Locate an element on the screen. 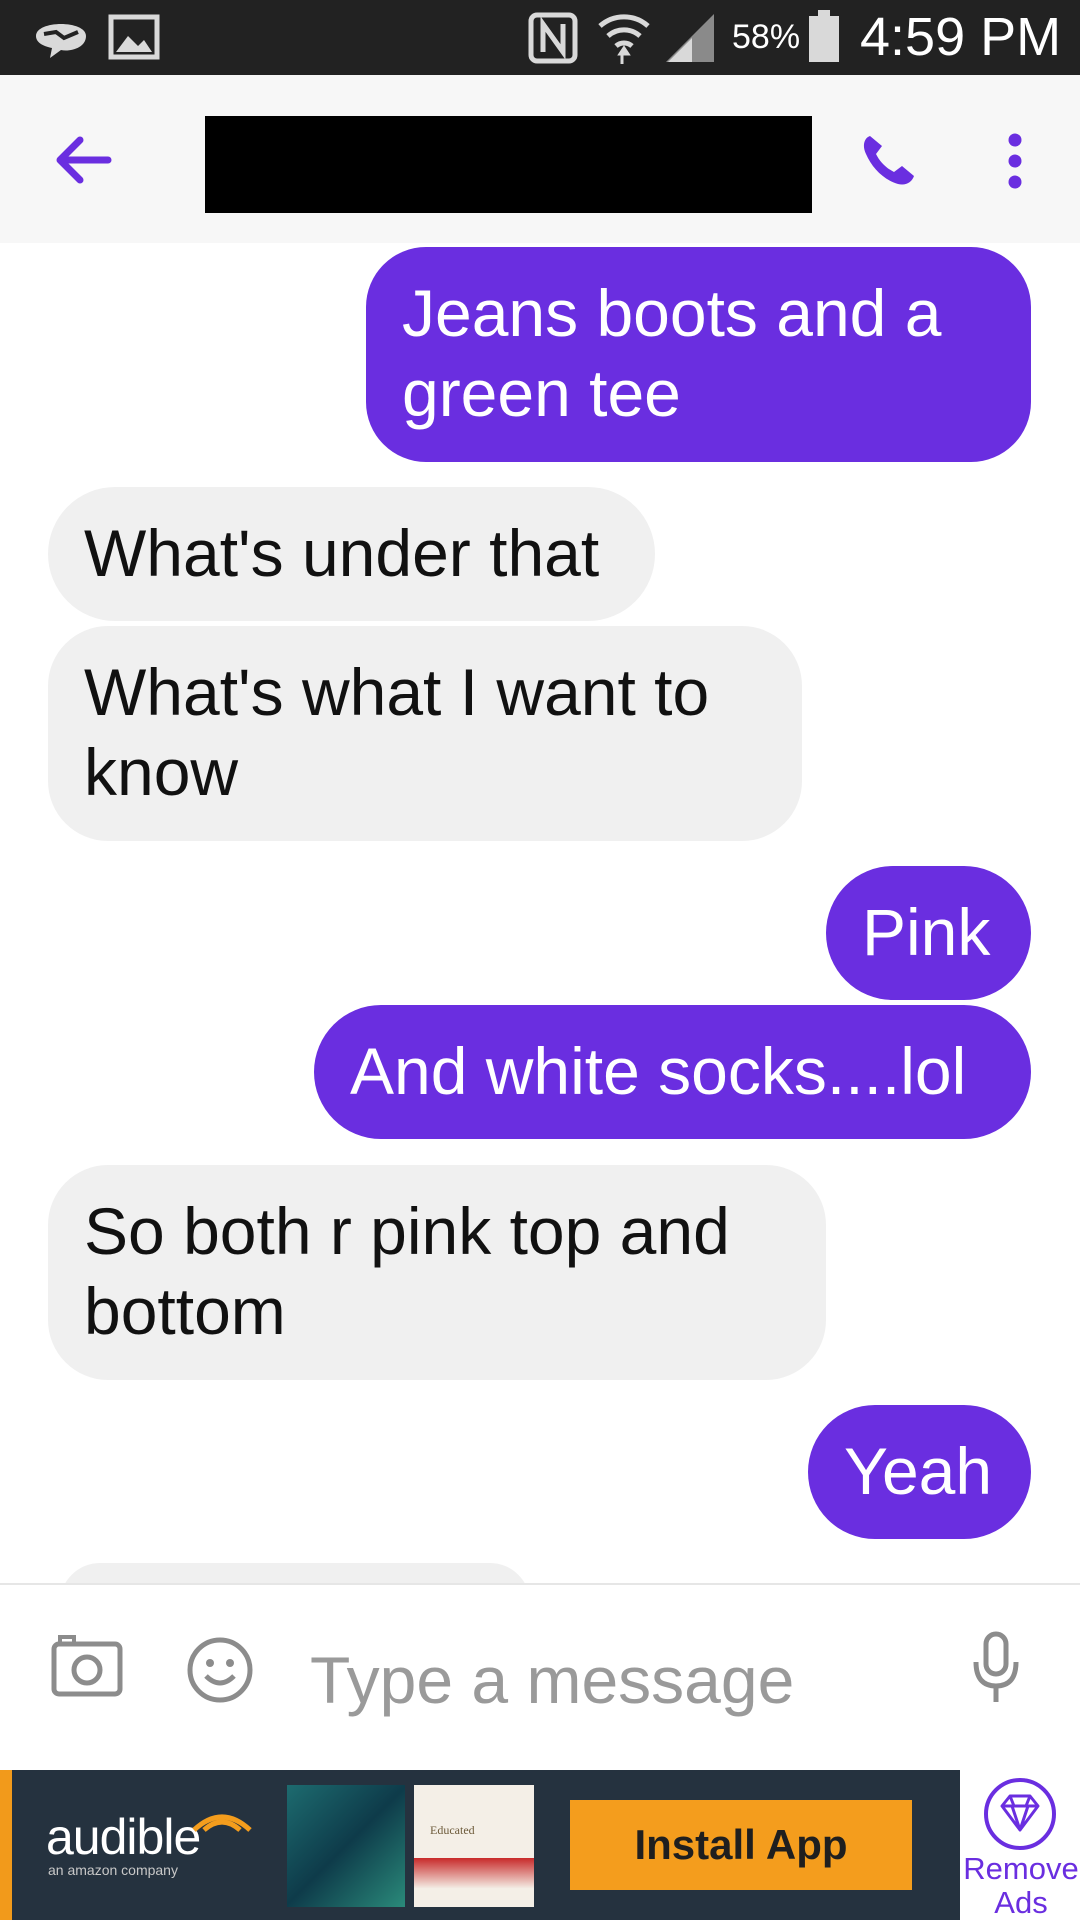 This screenshot has width=1080, height=1920. microphone-icon is located at coordinates (996, 1668).